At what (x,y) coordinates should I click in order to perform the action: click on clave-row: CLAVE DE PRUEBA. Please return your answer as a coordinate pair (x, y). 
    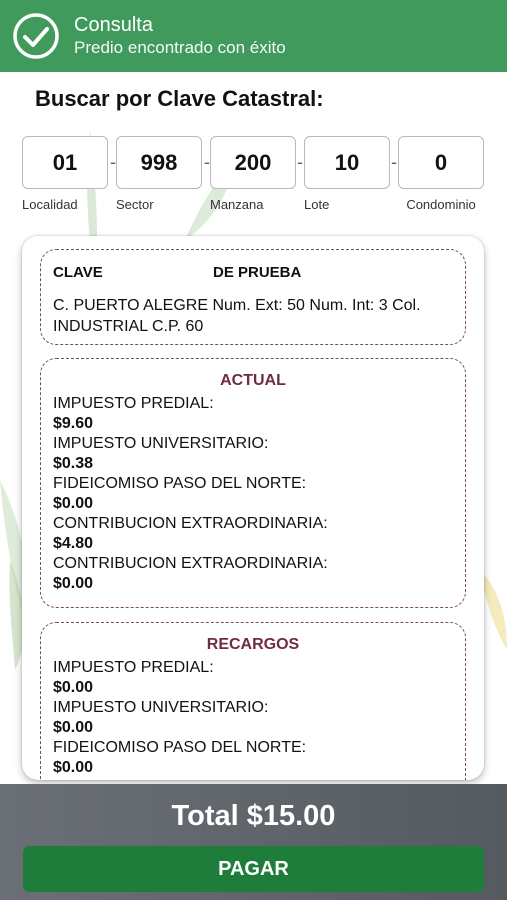
    Looking at the image, I should click on (253, 272).